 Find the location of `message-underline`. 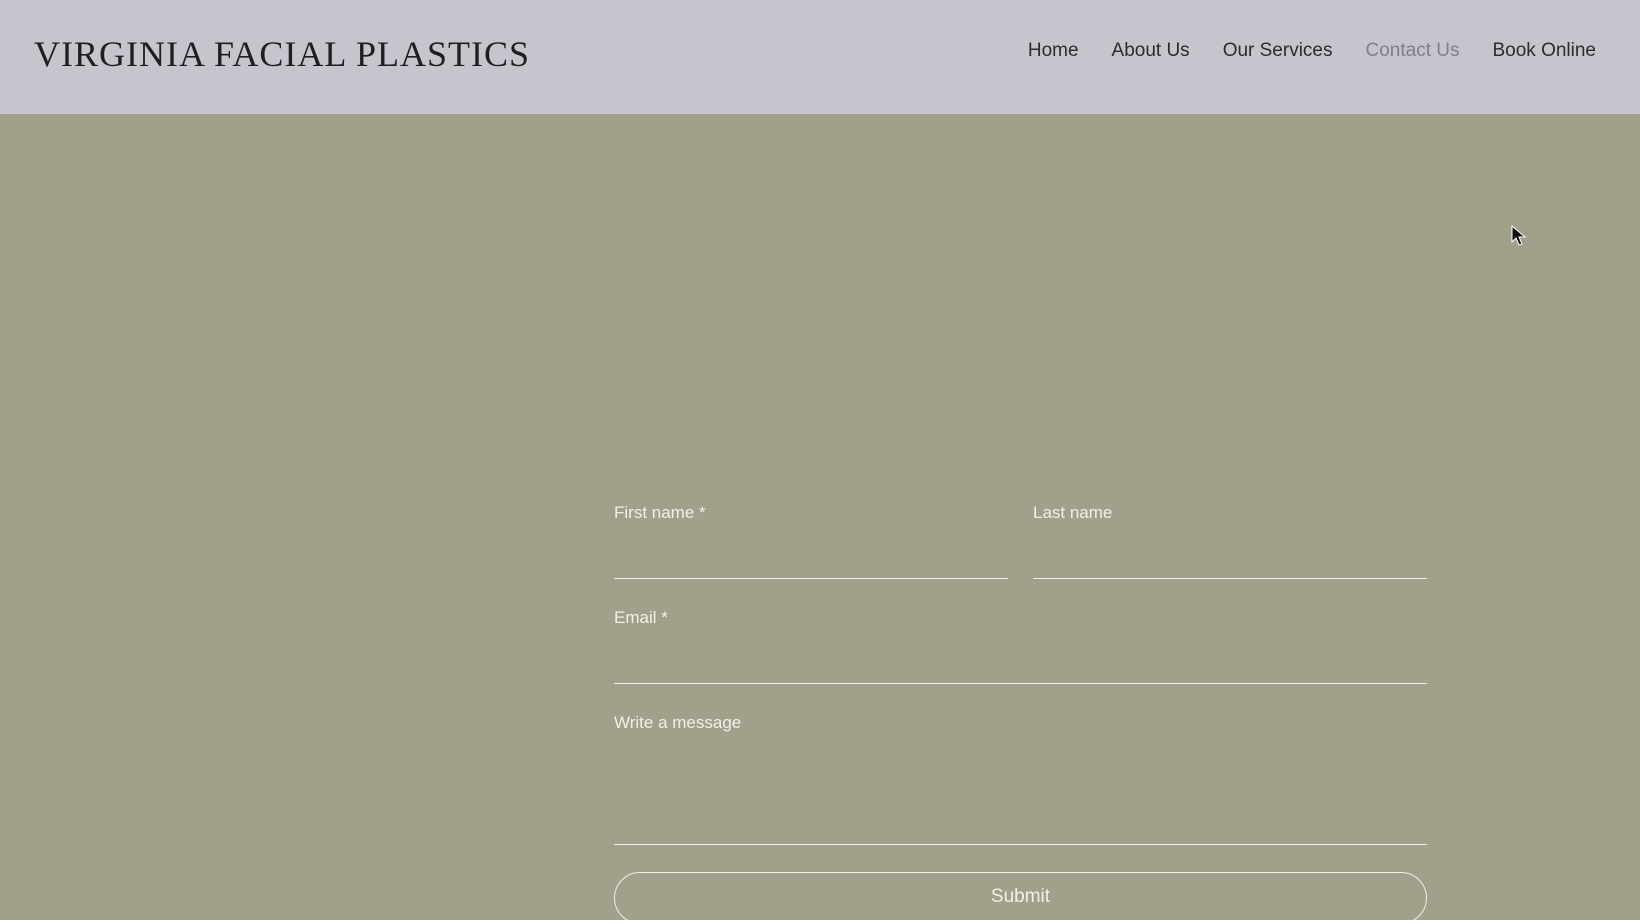

message-underline is located at coordinates (1020, 844).